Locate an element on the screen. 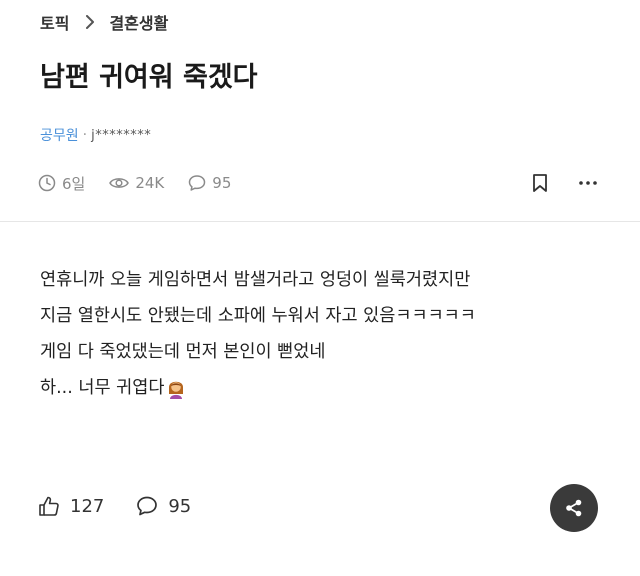  bookmark-button is located at coordinates (540, 183).